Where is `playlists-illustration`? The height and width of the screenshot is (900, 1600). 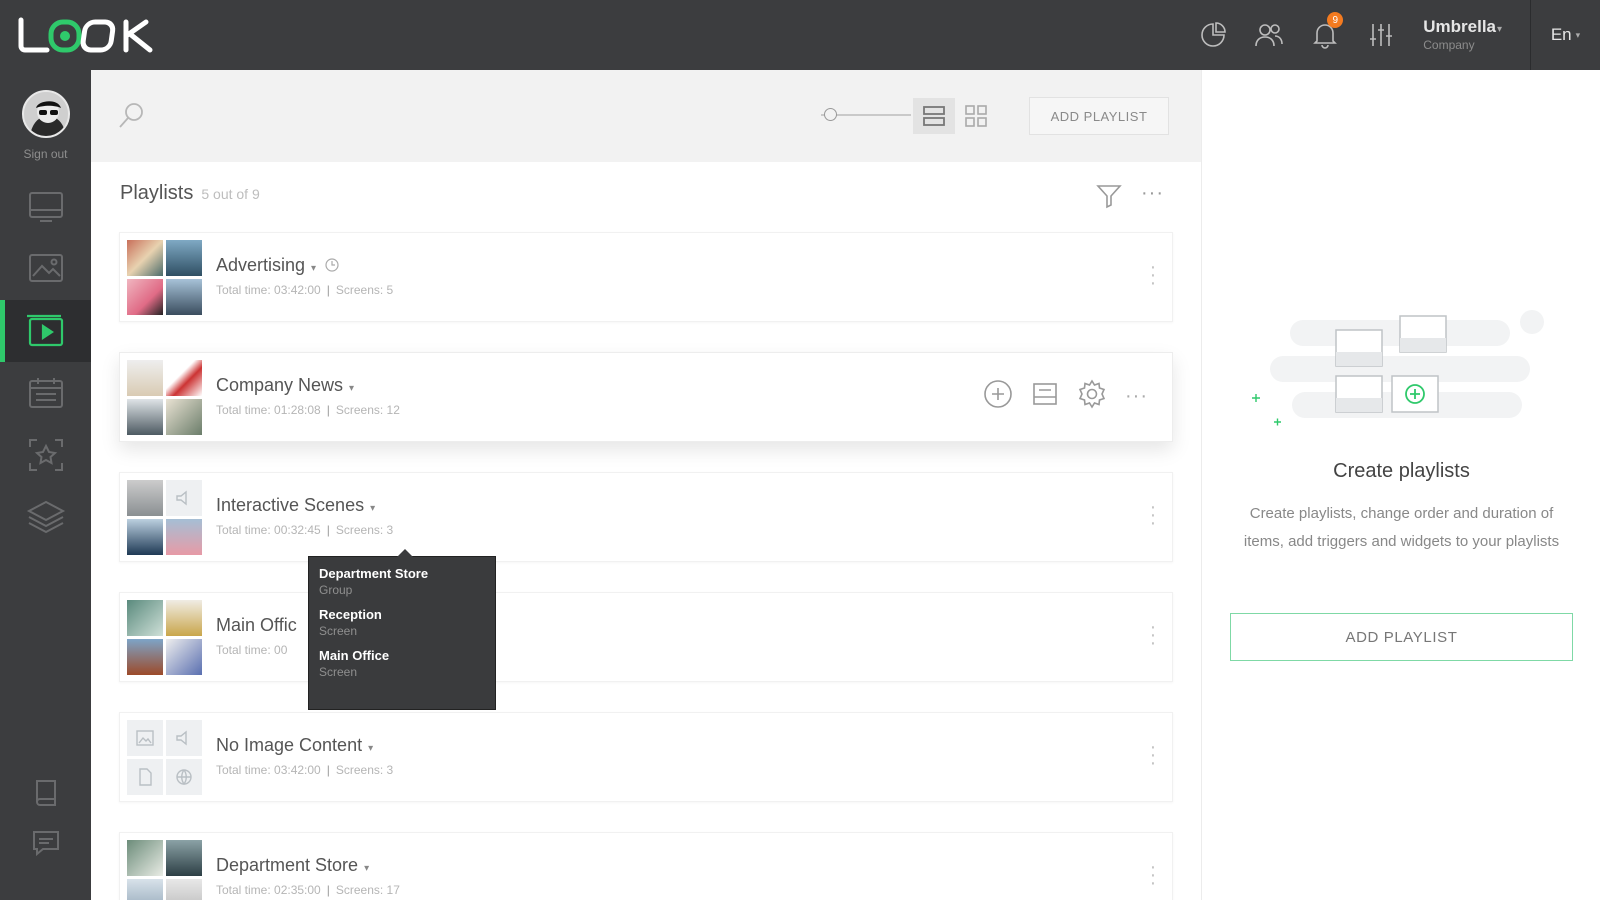 playlists-illustration is located at coordinates (1402, 377).